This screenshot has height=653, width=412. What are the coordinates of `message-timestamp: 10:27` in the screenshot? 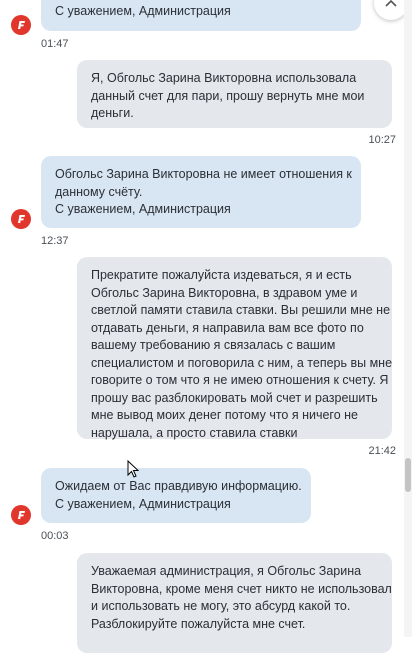 It's located at (382, 140).